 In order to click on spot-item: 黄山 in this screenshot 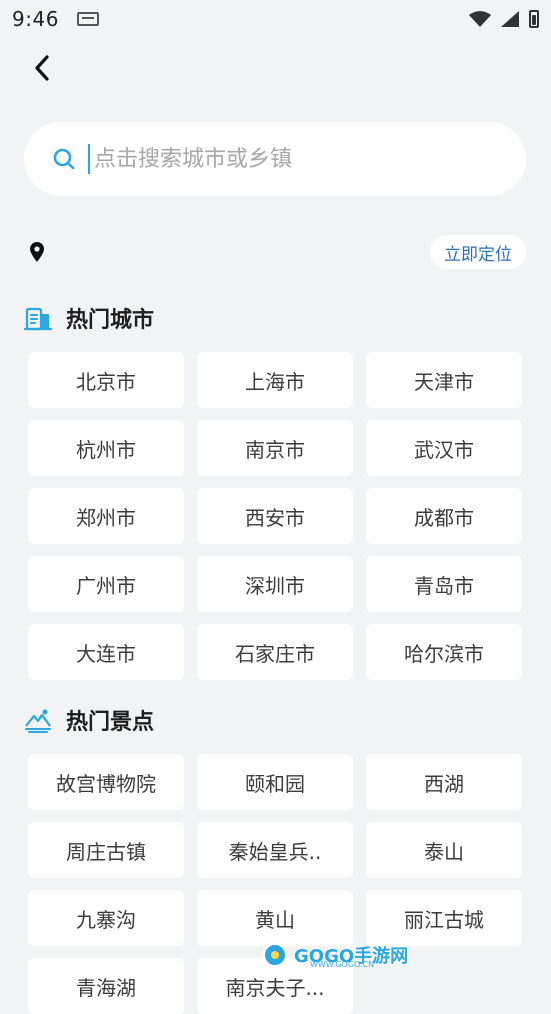, I will do `click(275, 918)`.